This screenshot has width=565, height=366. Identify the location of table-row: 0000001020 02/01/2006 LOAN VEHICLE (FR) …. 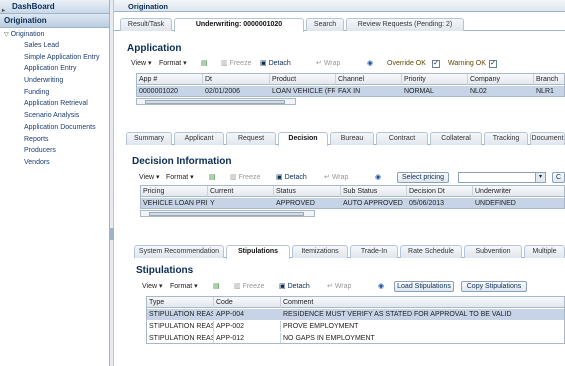
(350, 91).